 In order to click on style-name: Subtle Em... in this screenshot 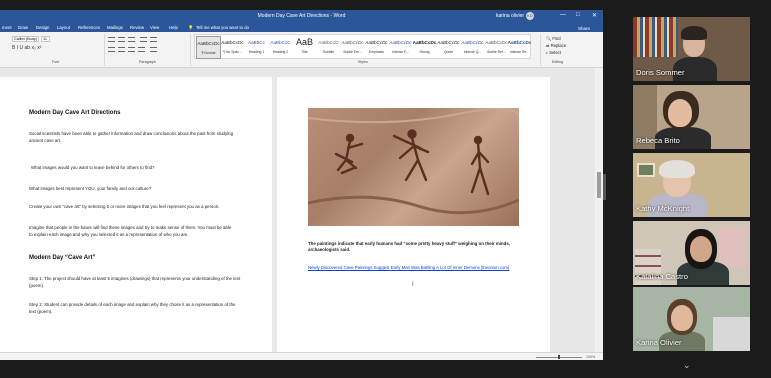, I will do `click(352, 52)`.